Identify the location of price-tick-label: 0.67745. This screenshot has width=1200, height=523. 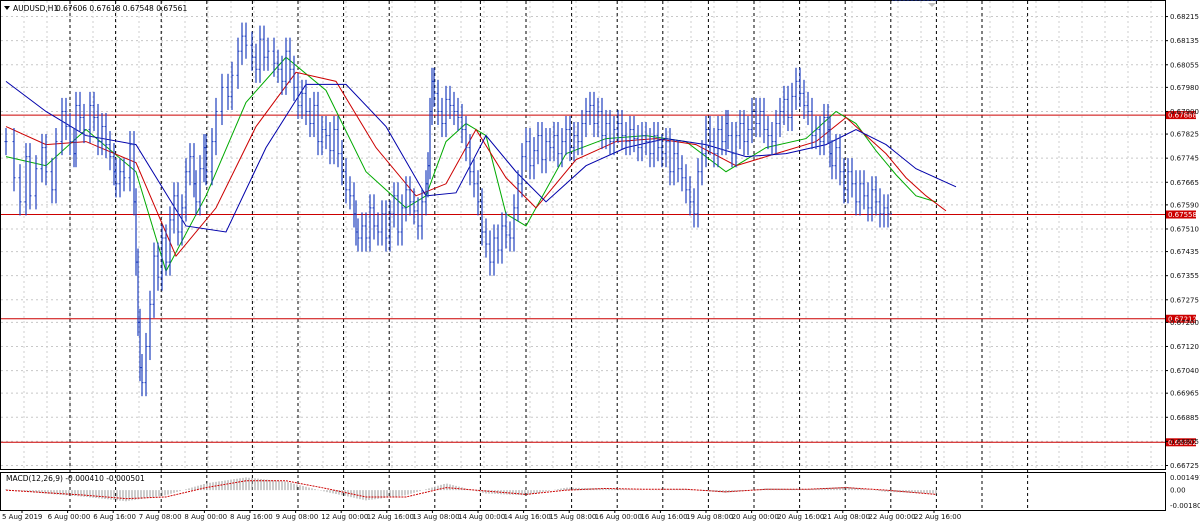
(1184, 159).